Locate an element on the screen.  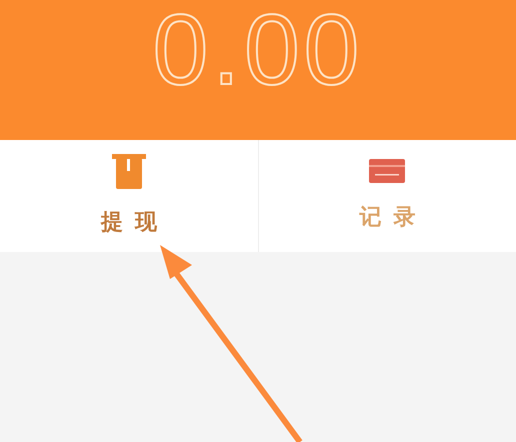
withdraw-slot-icon is located at coordinates (129, 172).